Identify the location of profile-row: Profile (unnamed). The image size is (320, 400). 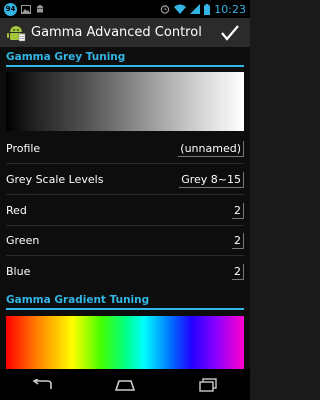
(125, 149).